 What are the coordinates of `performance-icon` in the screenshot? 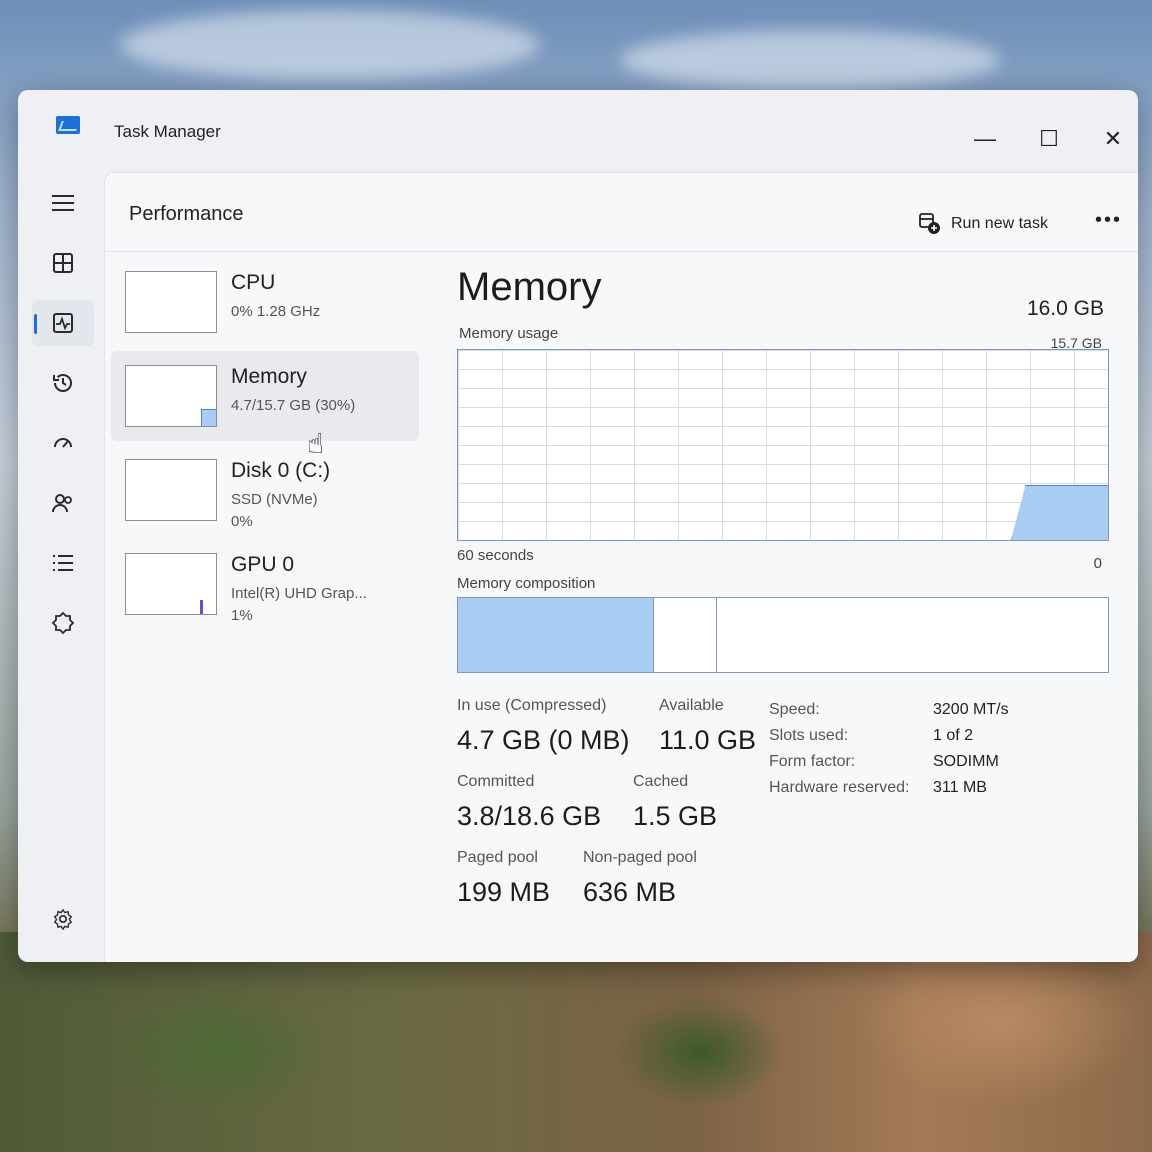 It's located at (63, 323).